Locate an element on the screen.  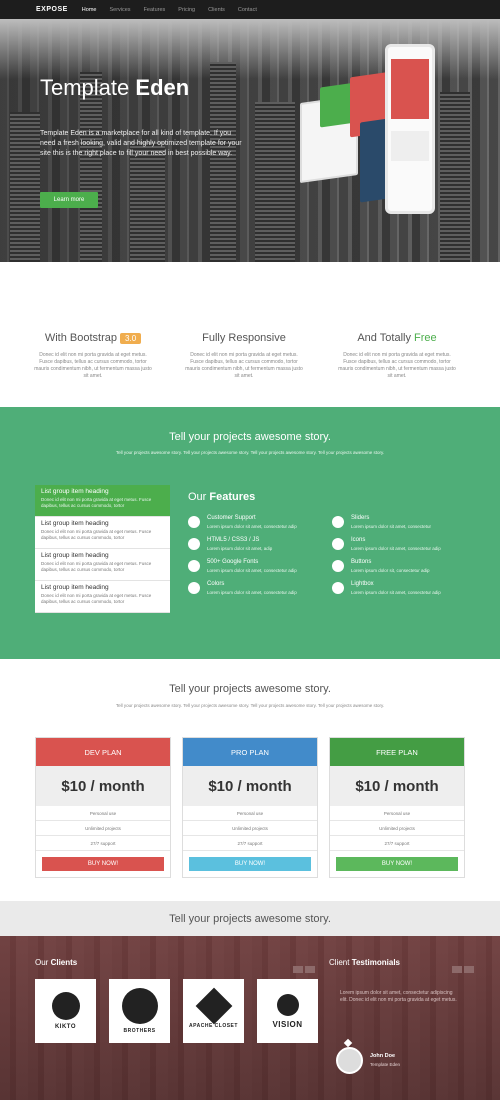
bird-icon is located at coordinates (65, 1006).